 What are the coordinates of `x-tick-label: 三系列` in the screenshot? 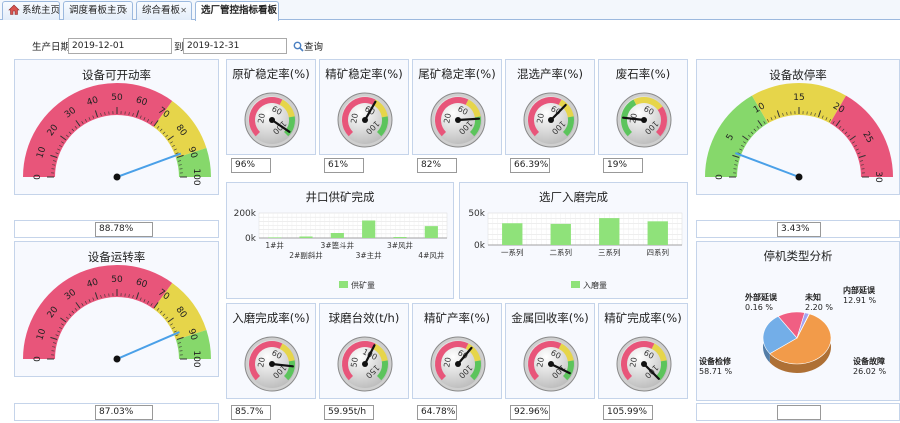 It's located at (609, 252).